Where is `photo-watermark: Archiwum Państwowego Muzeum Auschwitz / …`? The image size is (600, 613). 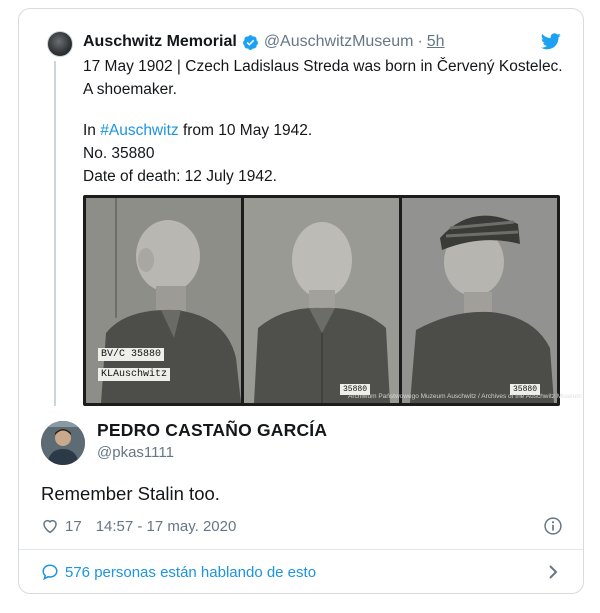
photo-watermark: Archiwum Państwowego Muzeum Auschwitz / … is located at coordinates (465, 396).